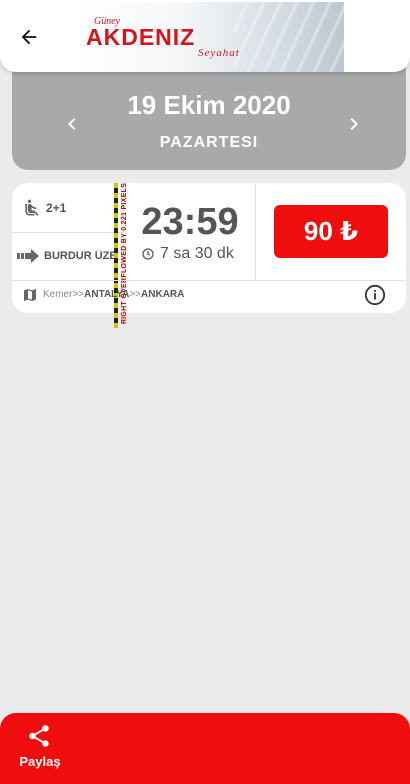  Describe the element at coordinates (32, 207) in the screenshot. I see `seat-icon` at that location.